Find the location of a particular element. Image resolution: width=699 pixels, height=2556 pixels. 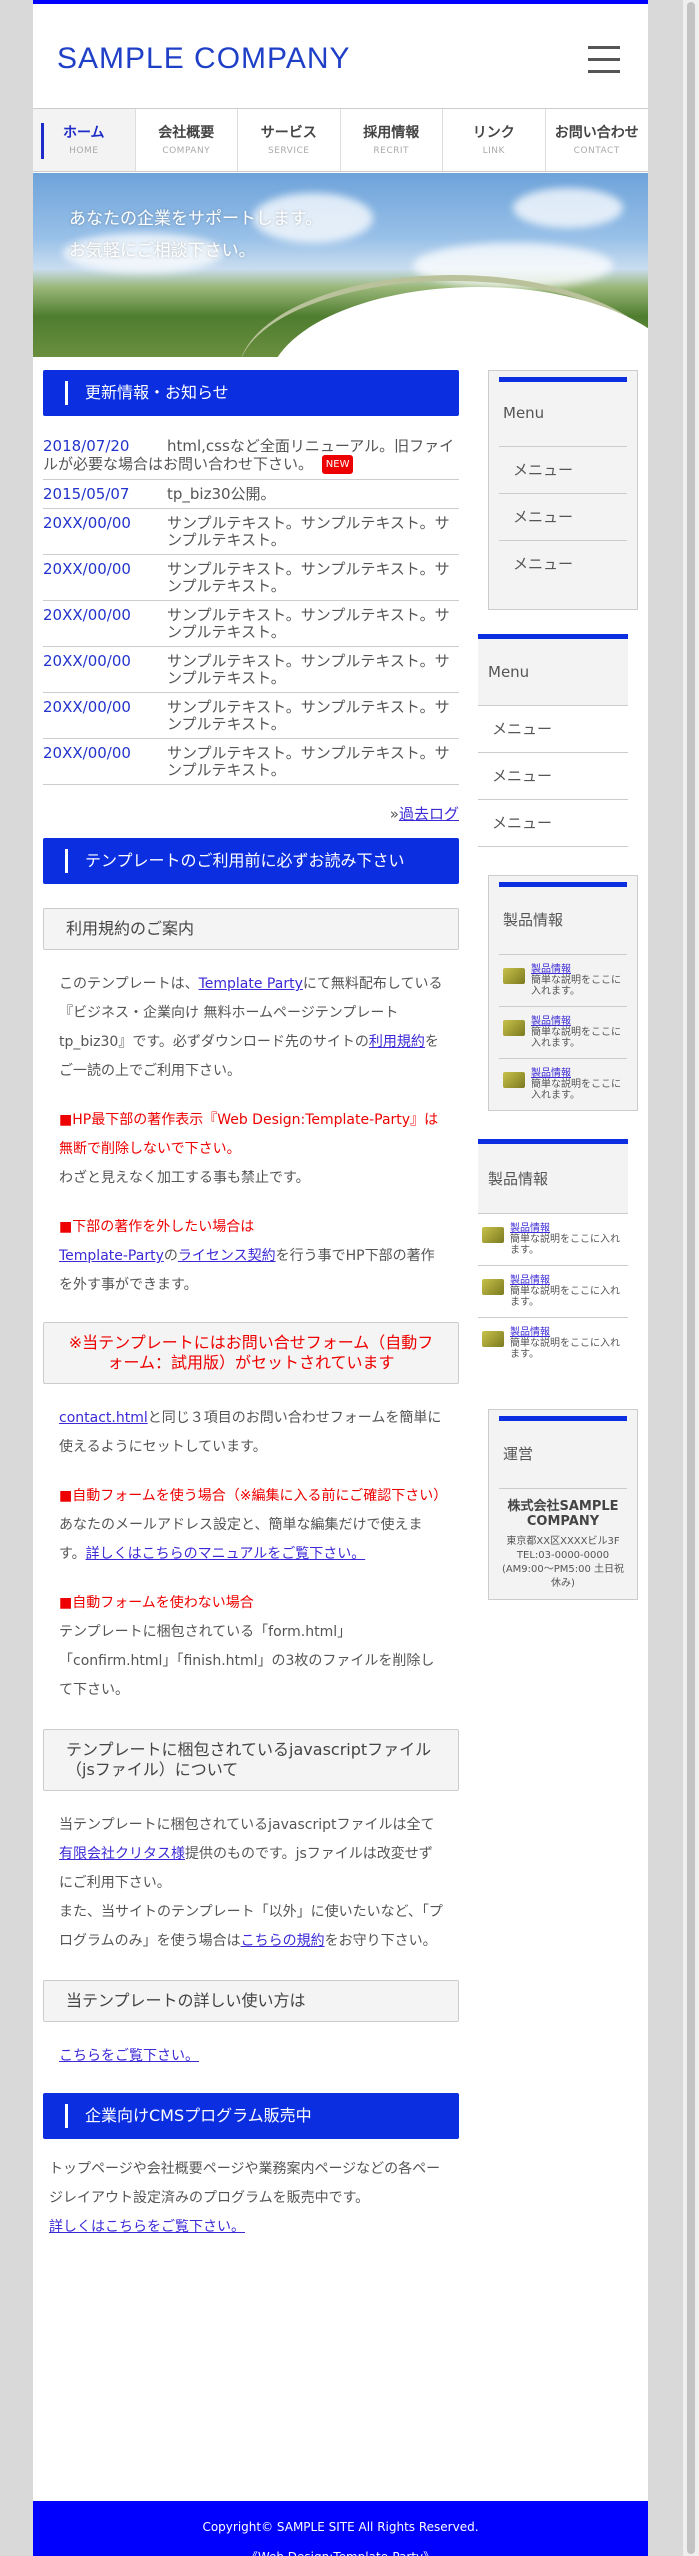

license-link: ライセンス契約 is located at coordinates (227, 1256).